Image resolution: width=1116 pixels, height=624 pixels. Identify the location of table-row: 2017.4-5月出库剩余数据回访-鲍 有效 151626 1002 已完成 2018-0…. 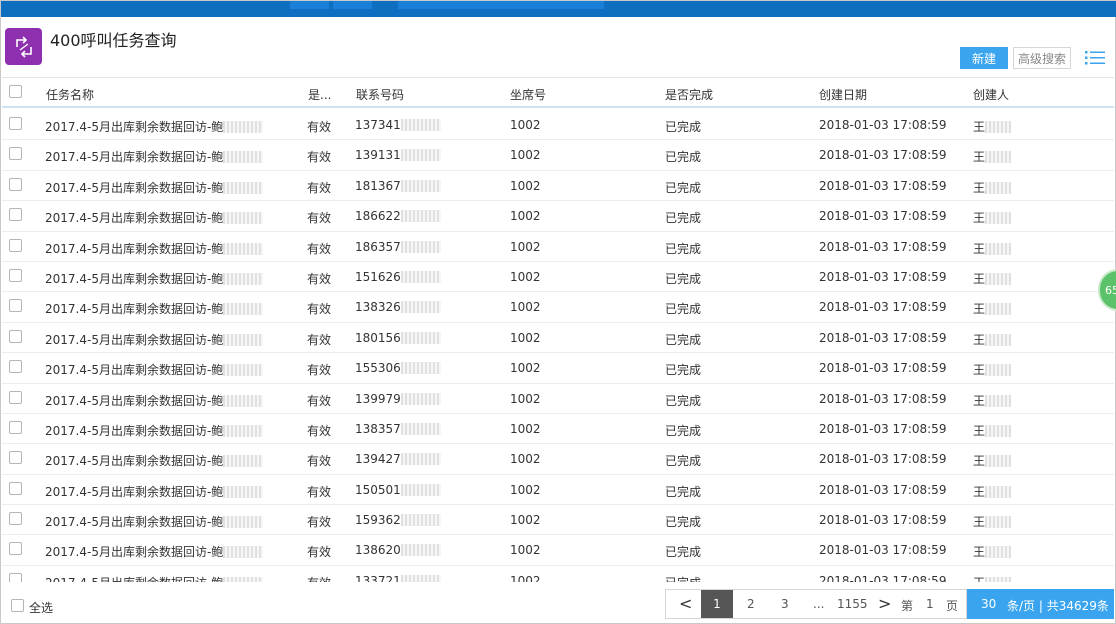
(558, 277).